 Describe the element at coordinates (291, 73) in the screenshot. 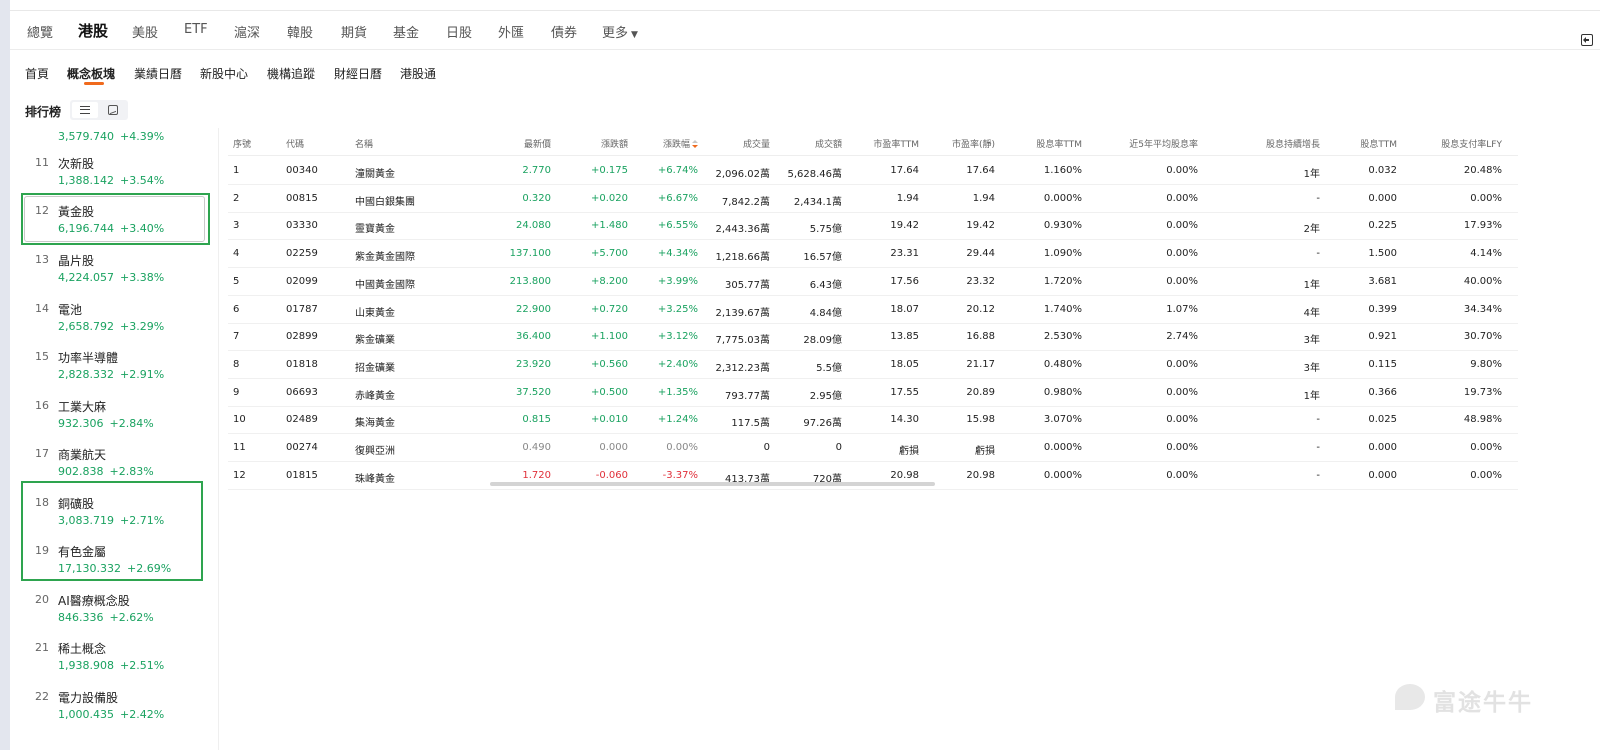

I see `subtab-institution-tracking: 機構追蹤` at that location.